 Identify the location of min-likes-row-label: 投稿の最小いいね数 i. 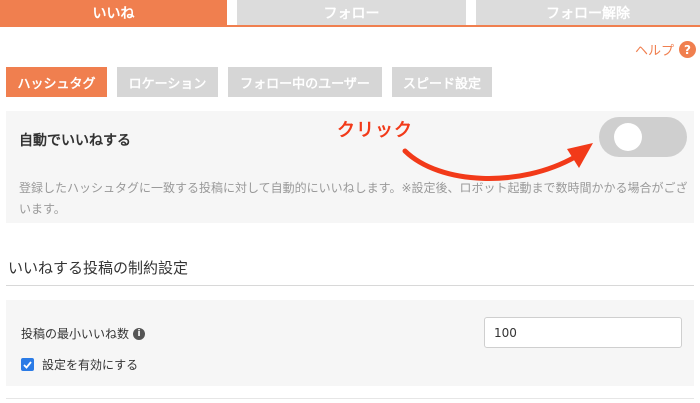
(83, 333).